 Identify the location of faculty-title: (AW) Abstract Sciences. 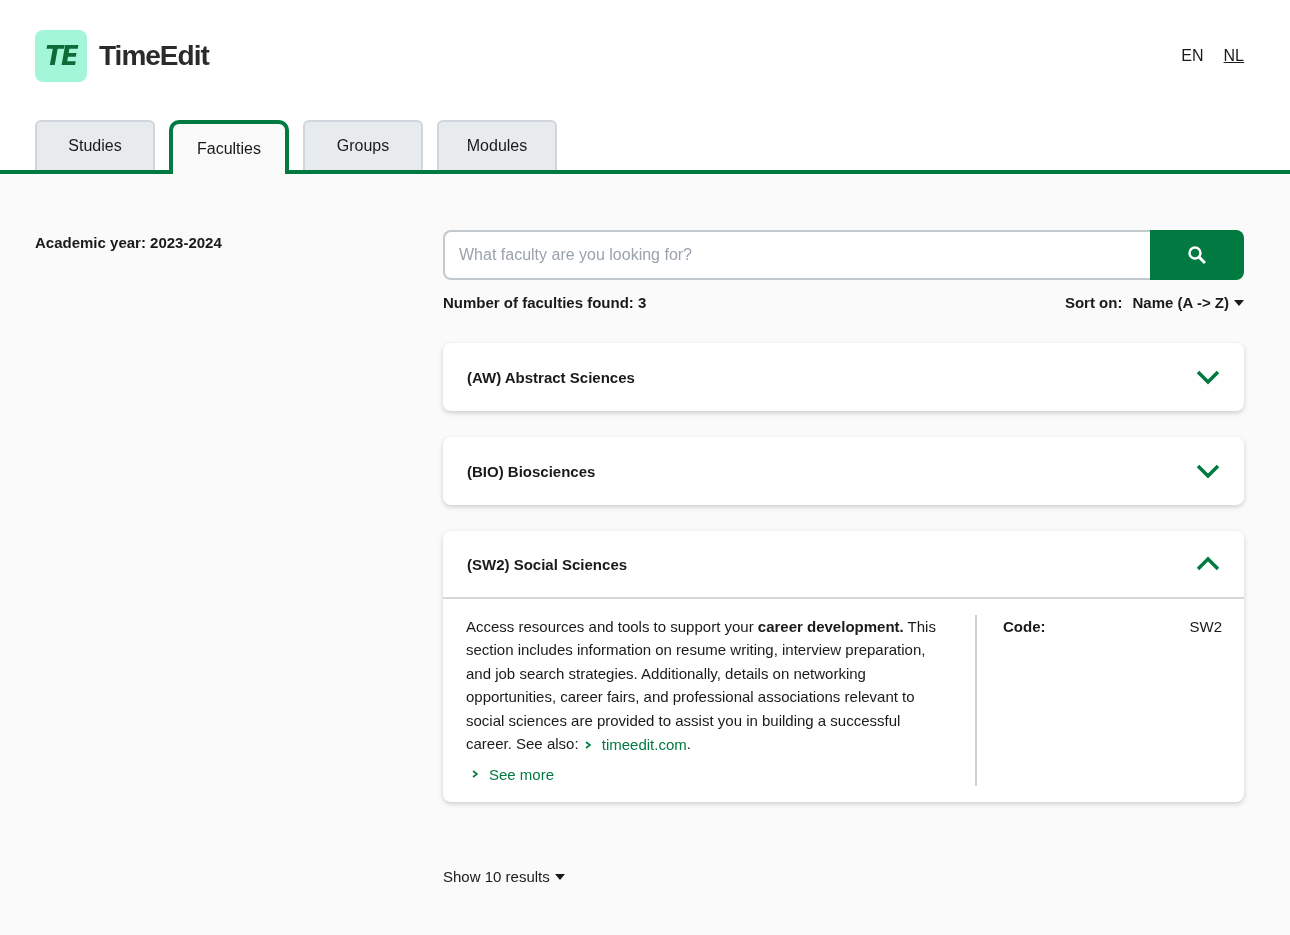
(551, 377).